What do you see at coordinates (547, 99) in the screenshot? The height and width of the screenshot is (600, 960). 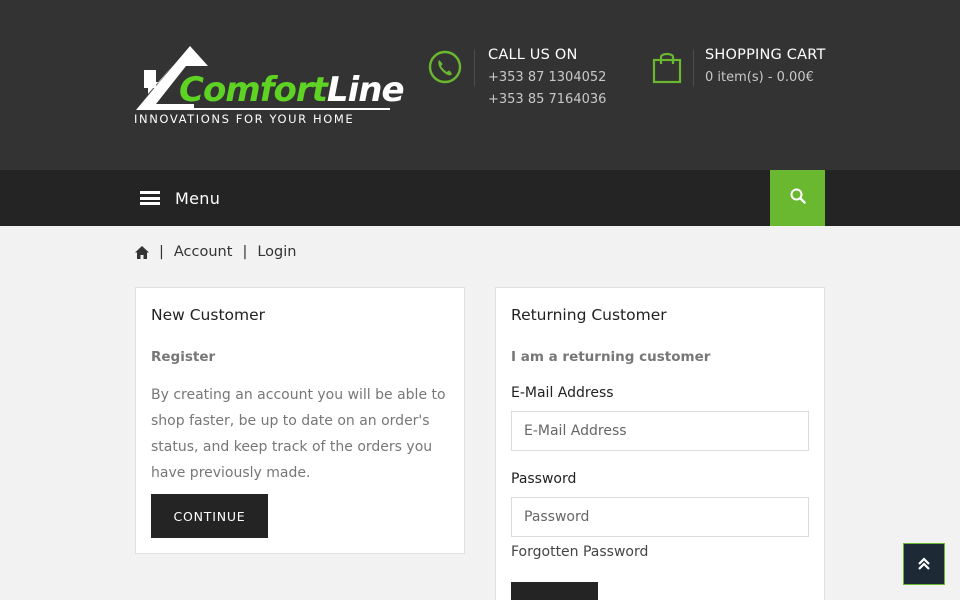 I see `phone-number-2: +353 85 7164036` at bounding box center [547, 99].